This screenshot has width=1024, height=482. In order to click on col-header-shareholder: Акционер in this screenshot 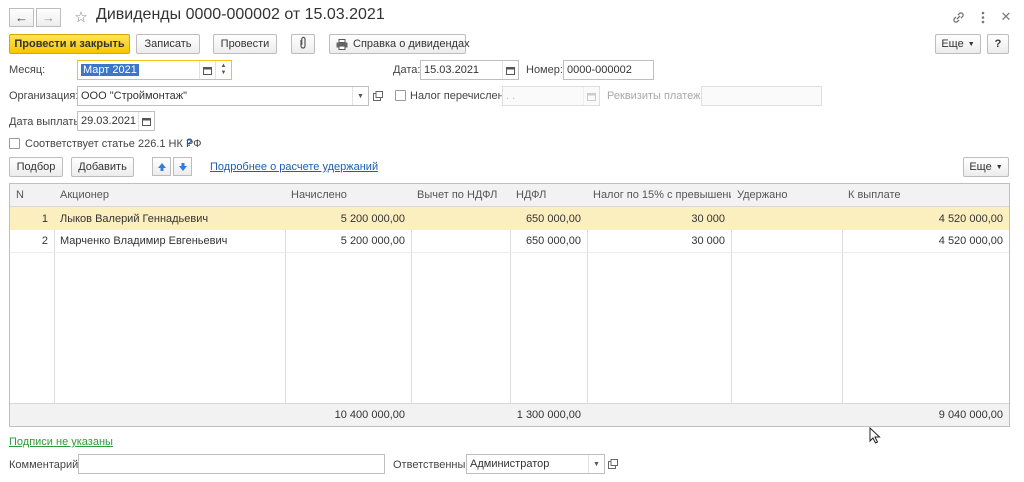, I will do `click(169, 195)`.